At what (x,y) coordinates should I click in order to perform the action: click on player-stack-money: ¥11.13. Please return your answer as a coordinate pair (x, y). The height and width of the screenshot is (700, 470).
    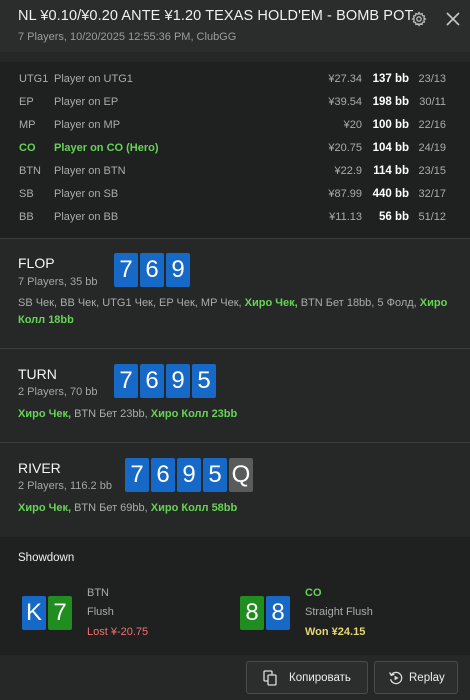
    Looking at the image, I should click on (345, 217).